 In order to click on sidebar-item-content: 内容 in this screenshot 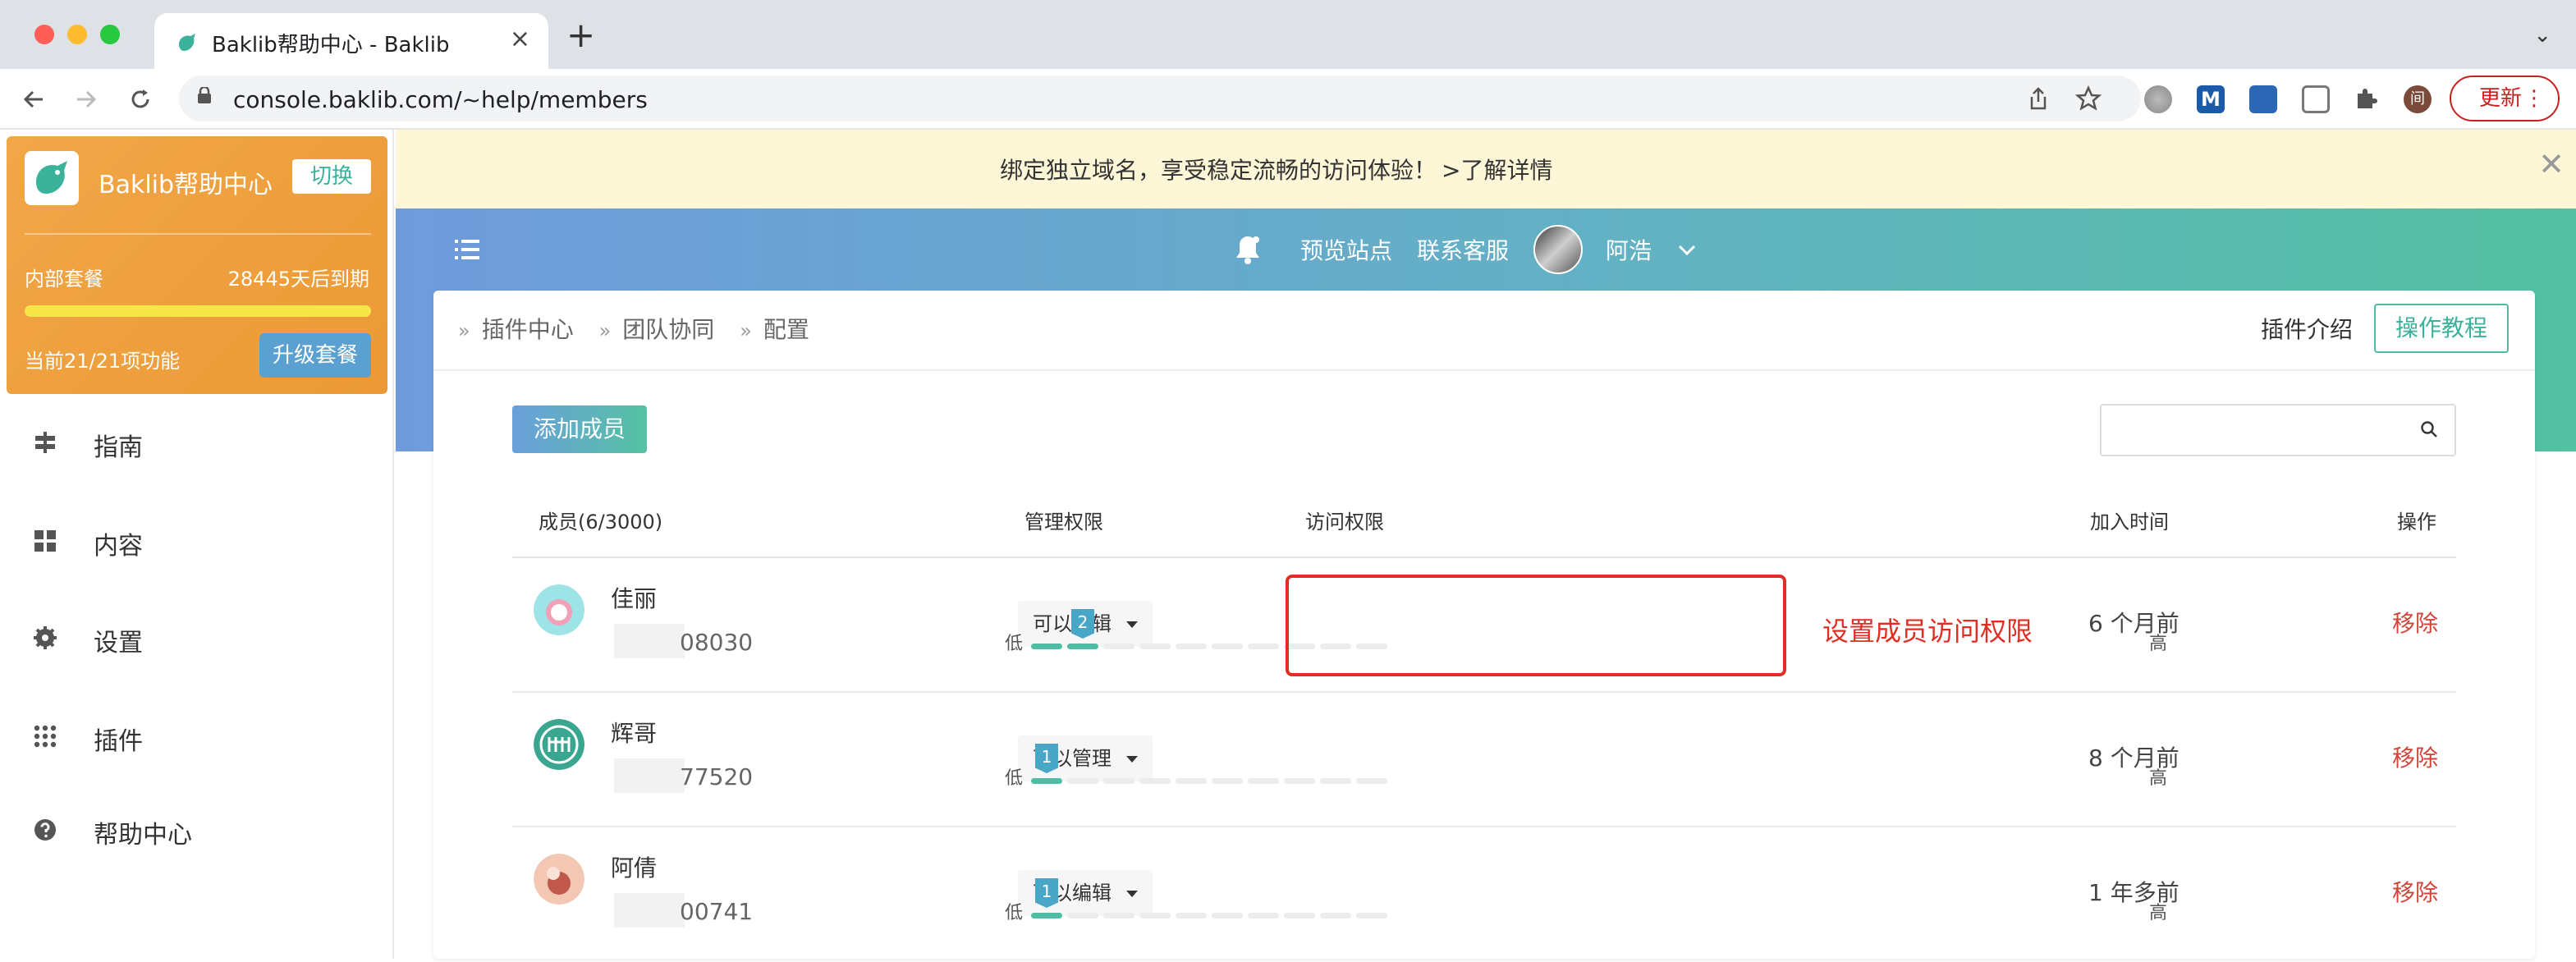, I will do `click(196, 540)`.